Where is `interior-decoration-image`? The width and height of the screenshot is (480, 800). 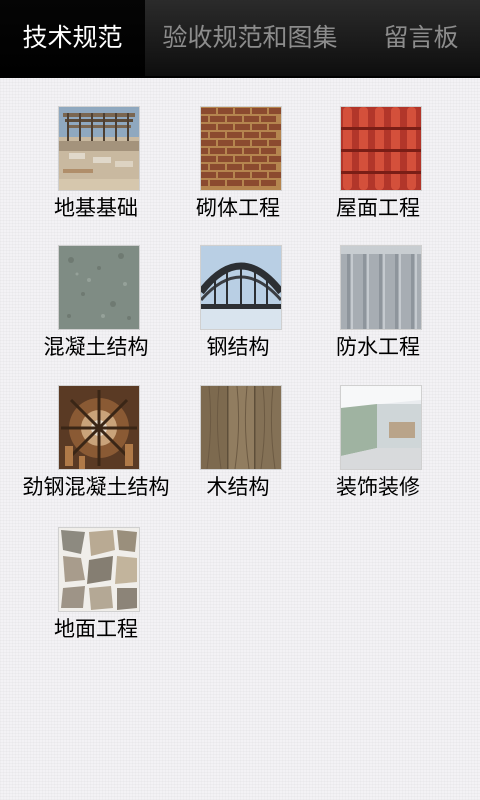 interior-decoration-image is located at coordinates (381, 427).